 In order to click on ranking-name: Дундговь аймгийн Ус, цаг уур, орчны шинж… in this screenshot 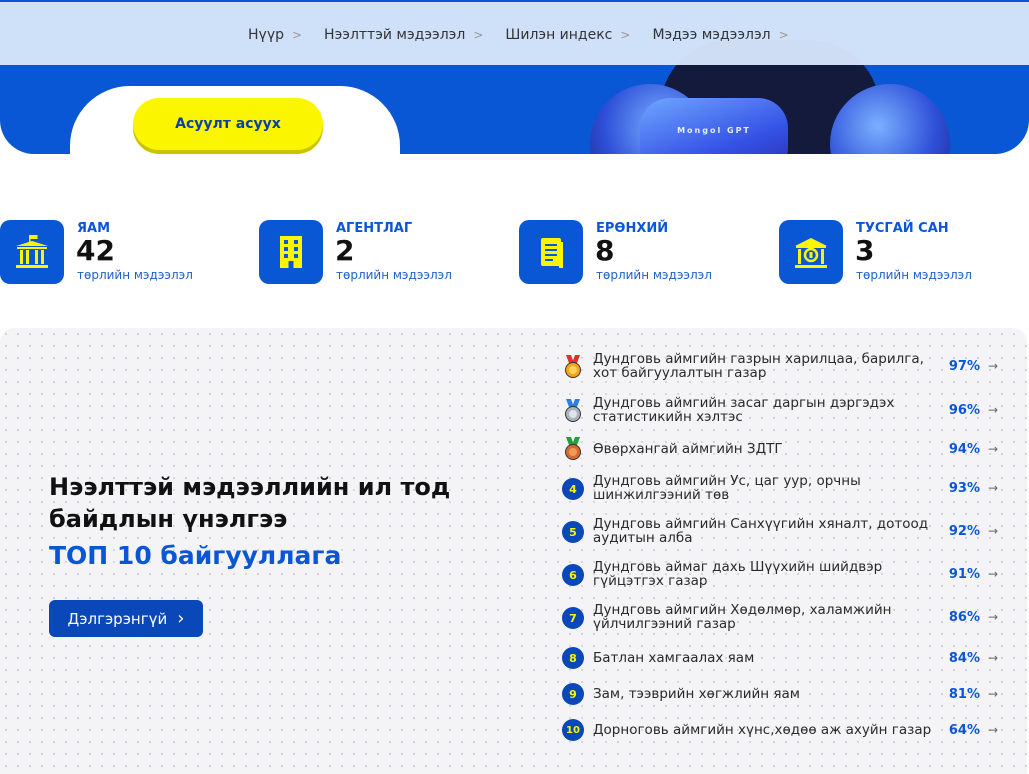, I will do `click(727, 488)`.